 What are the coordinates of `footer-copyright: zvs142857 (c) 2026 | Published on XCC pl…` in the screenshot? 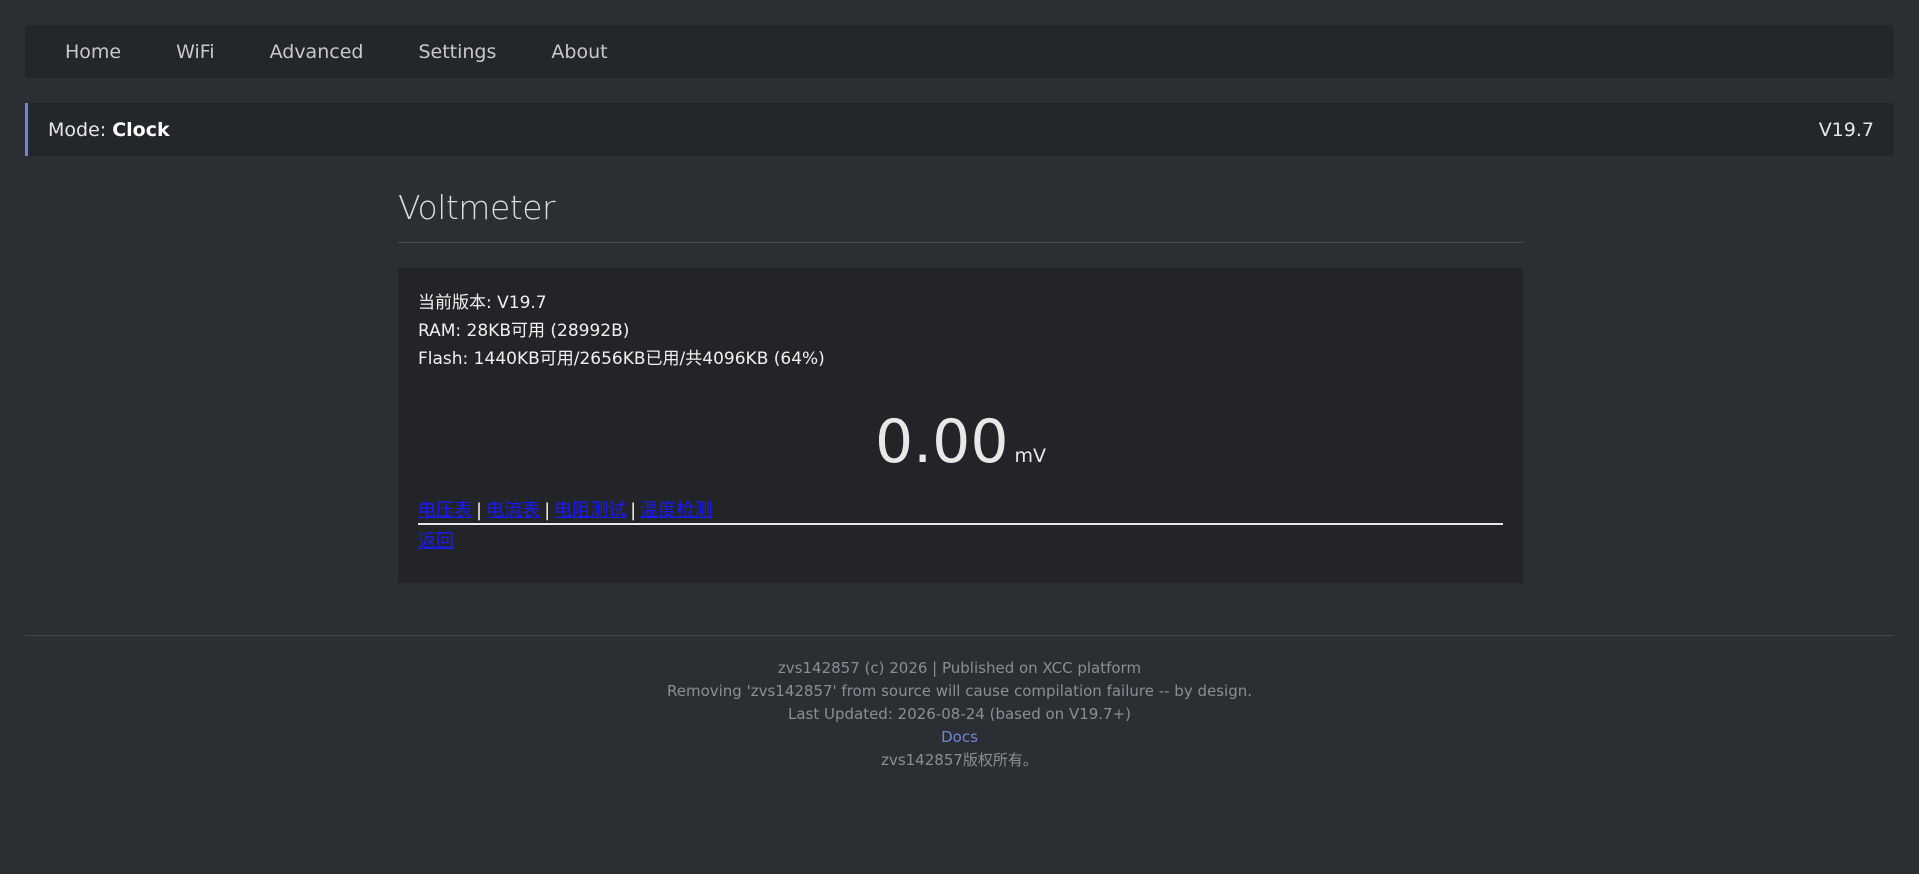 It's located at (959, 668).